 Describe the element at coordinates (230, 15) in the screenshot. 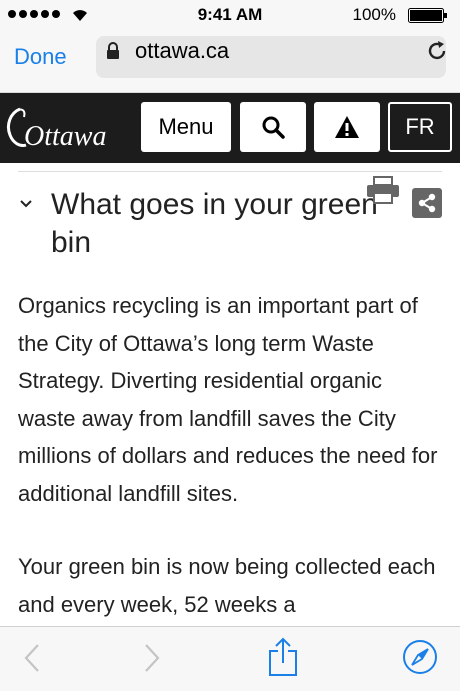

I see `status-bar: 9:41 AM 100%` at that location.